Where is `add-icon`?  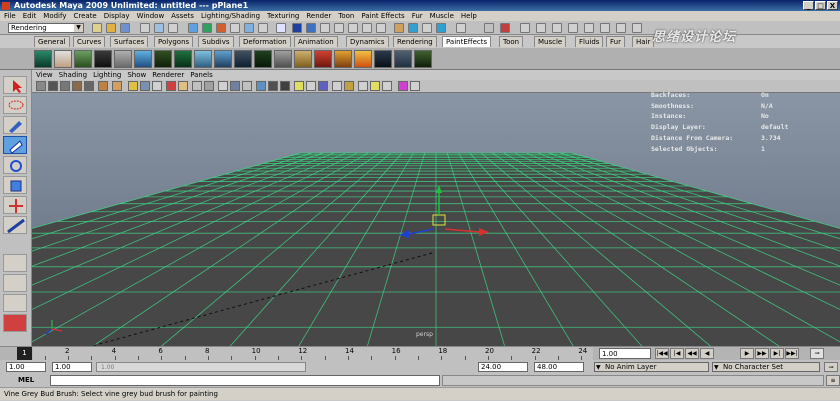 add-icon is located at coordinates (281, 28).